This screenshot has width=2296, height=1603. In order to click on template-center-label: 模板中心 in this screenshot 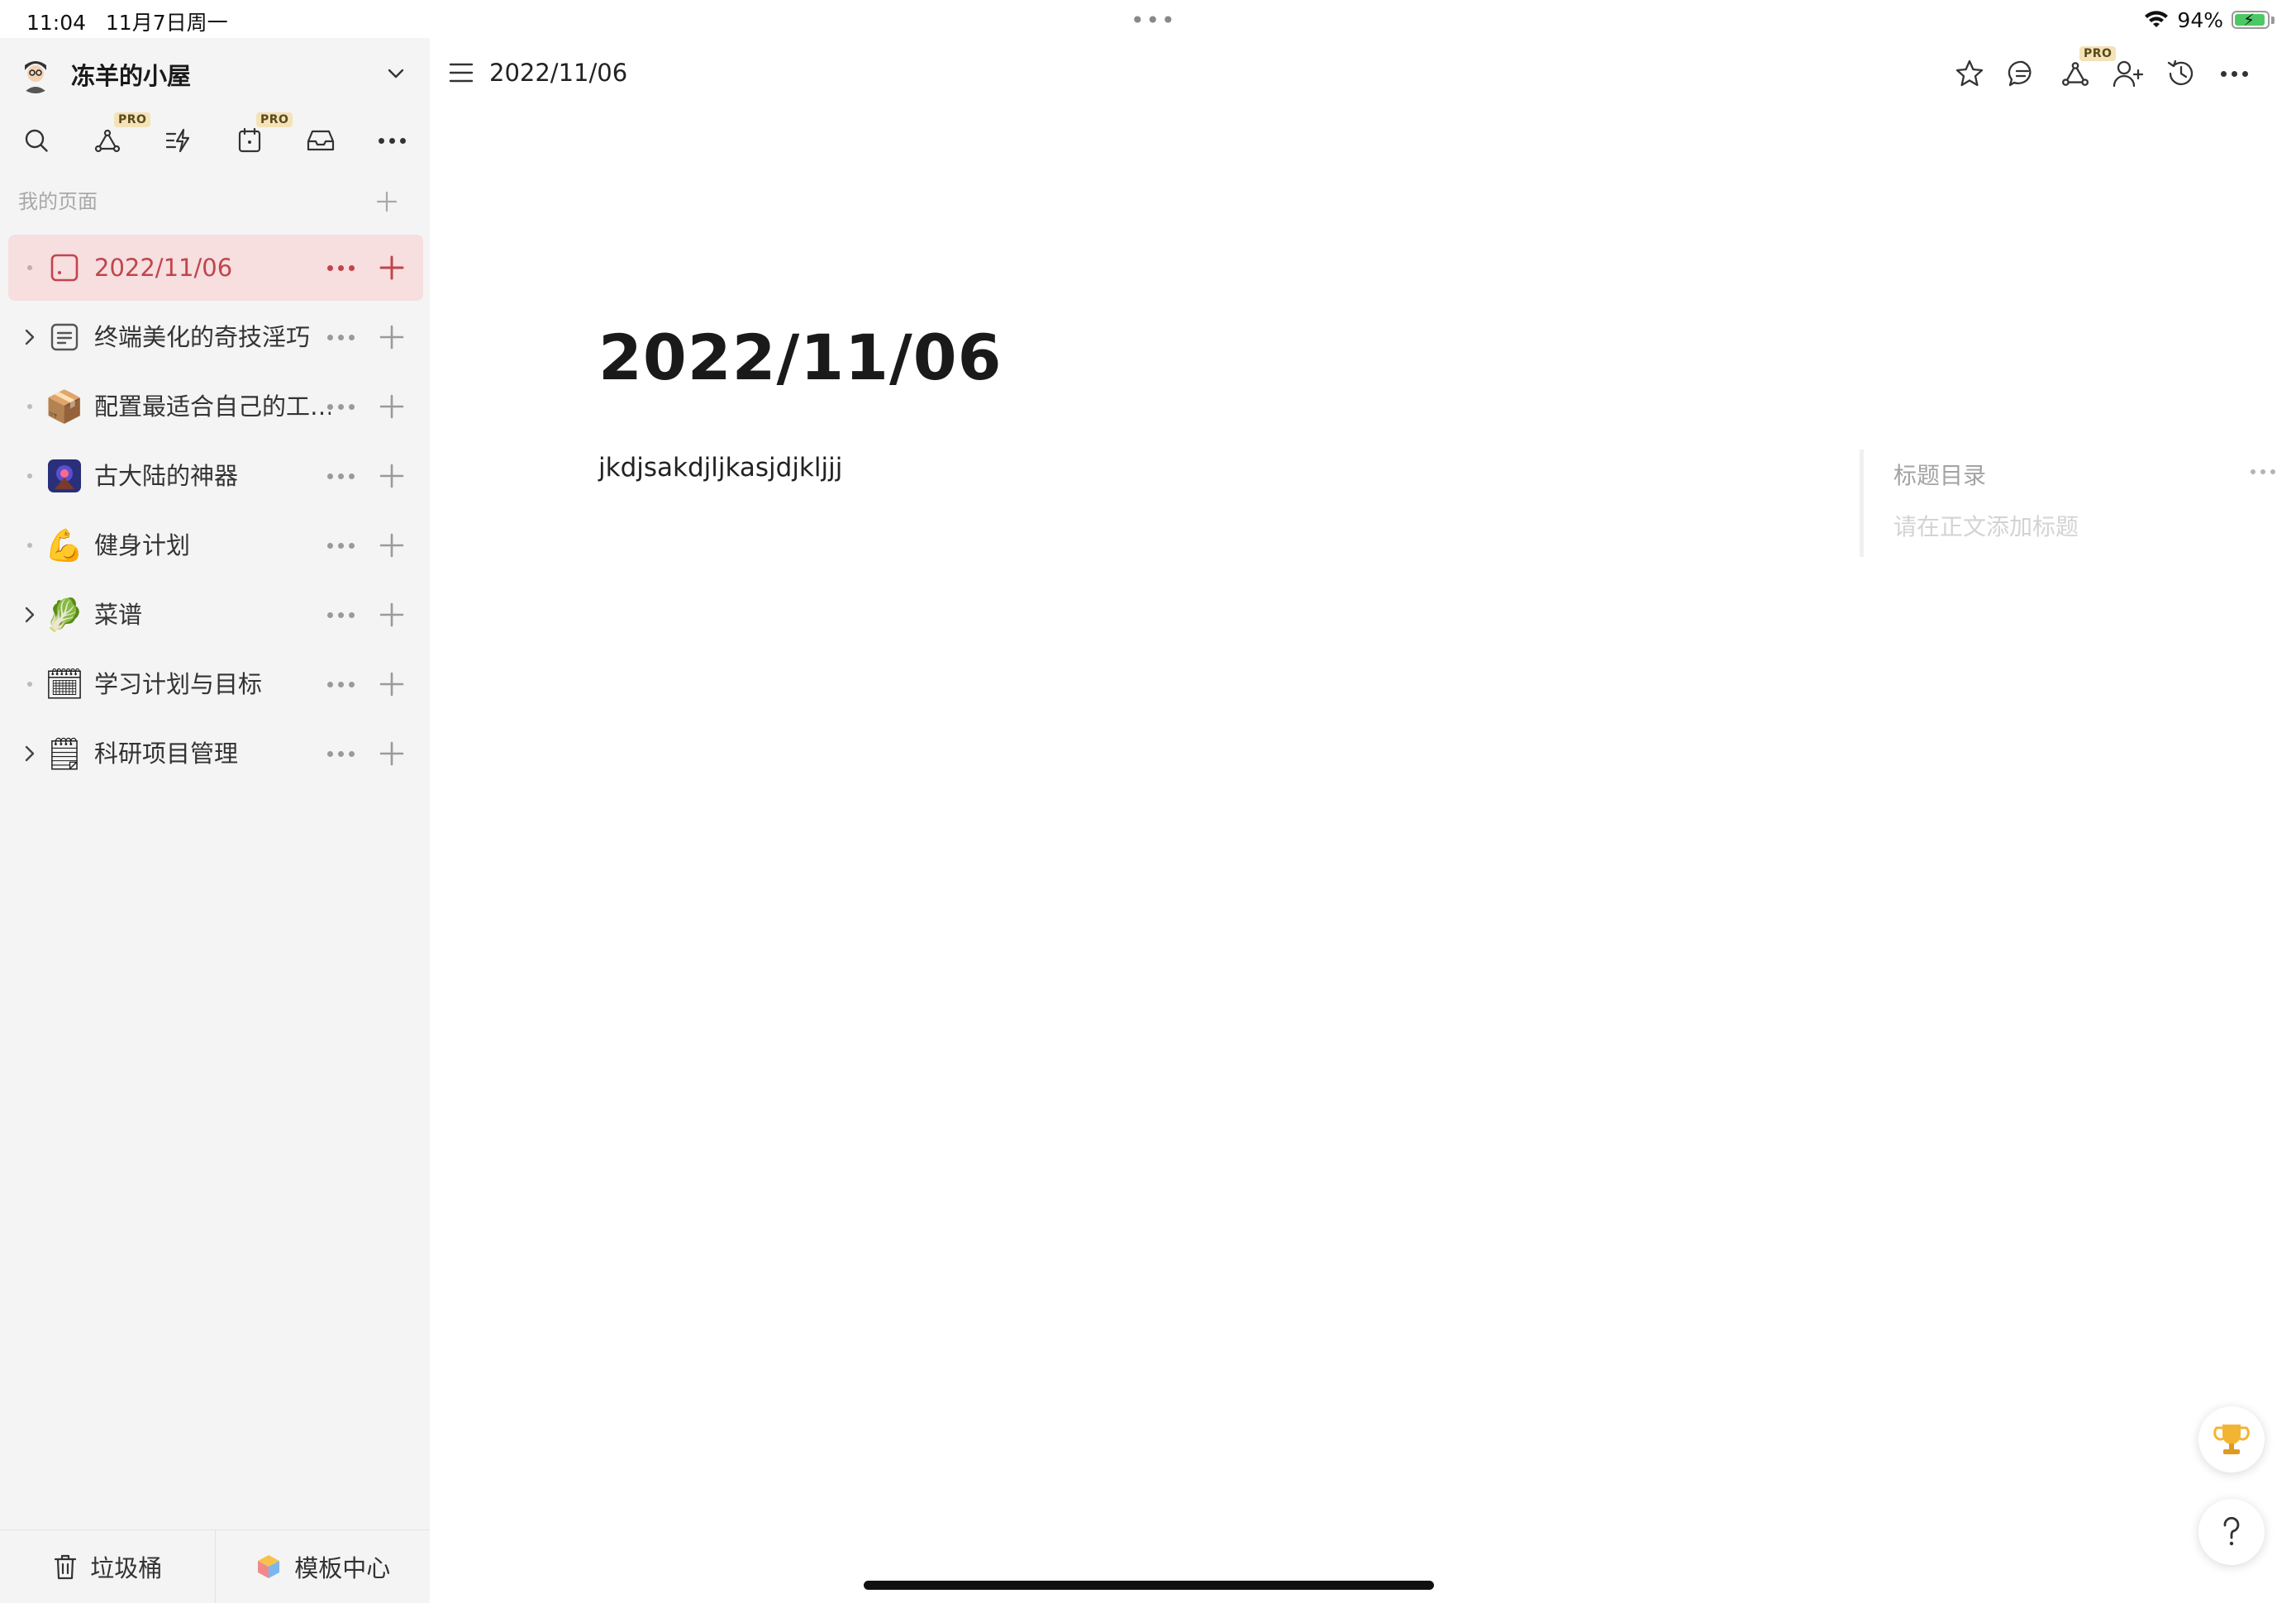, I will do `click(342, 1568)`.